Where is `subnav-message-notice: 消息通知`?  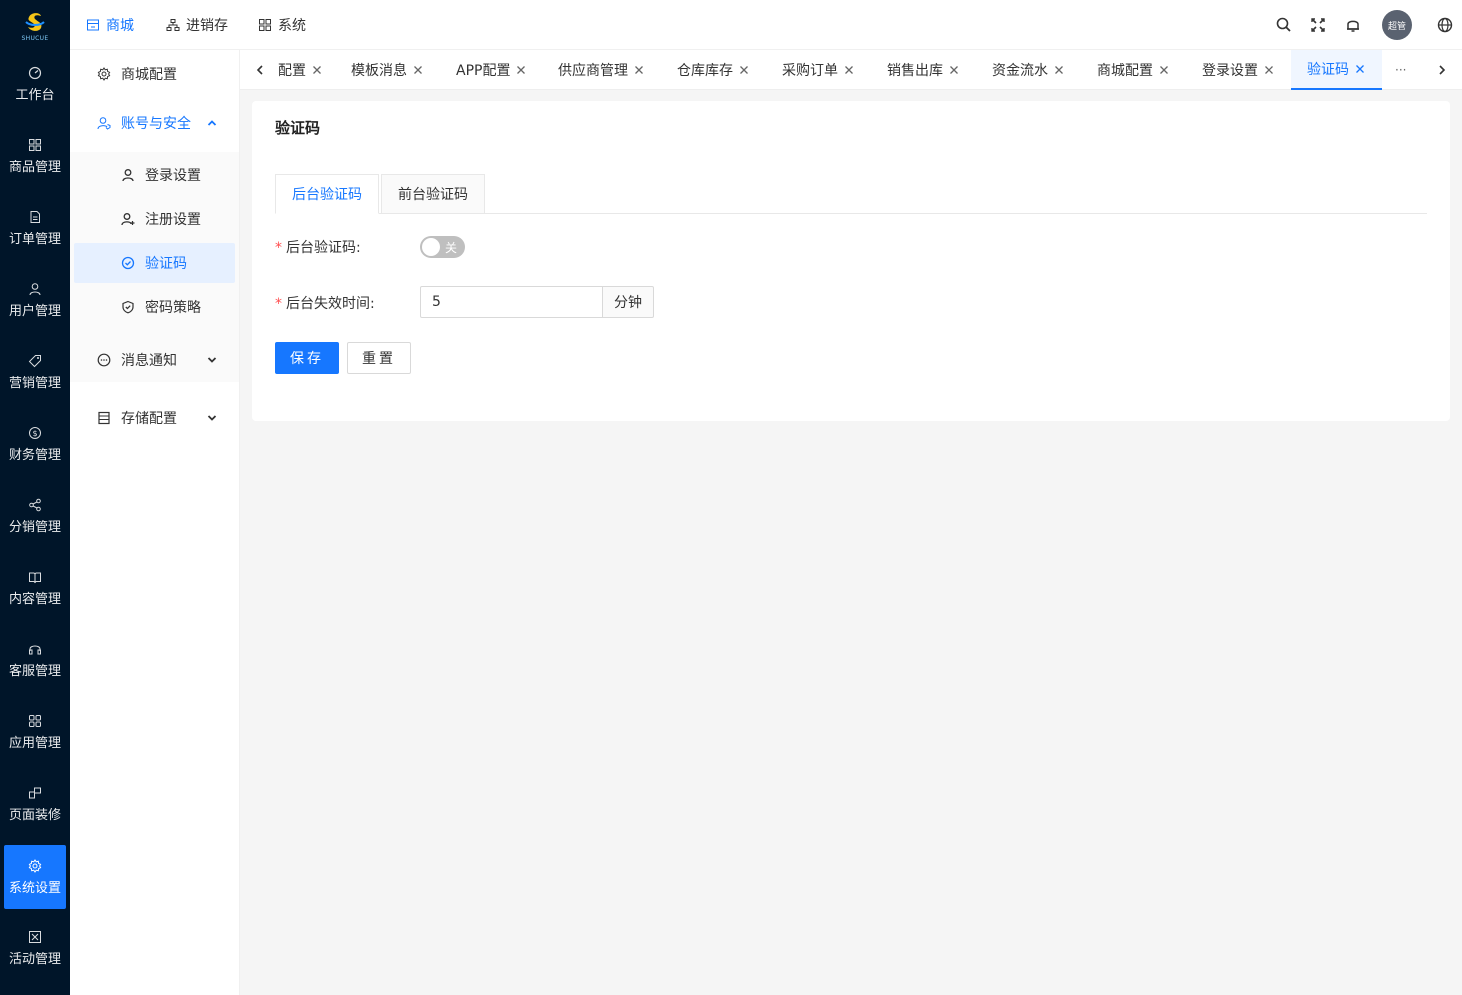
subnav-message-notice: 消息通知 is located at coordinates (137, 360).